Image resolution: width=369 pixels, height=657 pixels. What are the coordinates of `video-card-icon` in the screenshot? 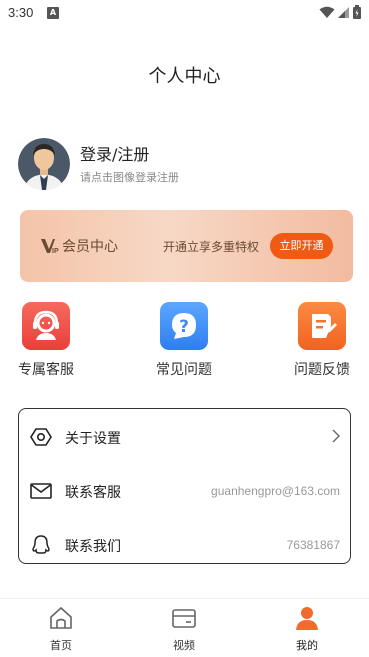 It's located at (184, 618).